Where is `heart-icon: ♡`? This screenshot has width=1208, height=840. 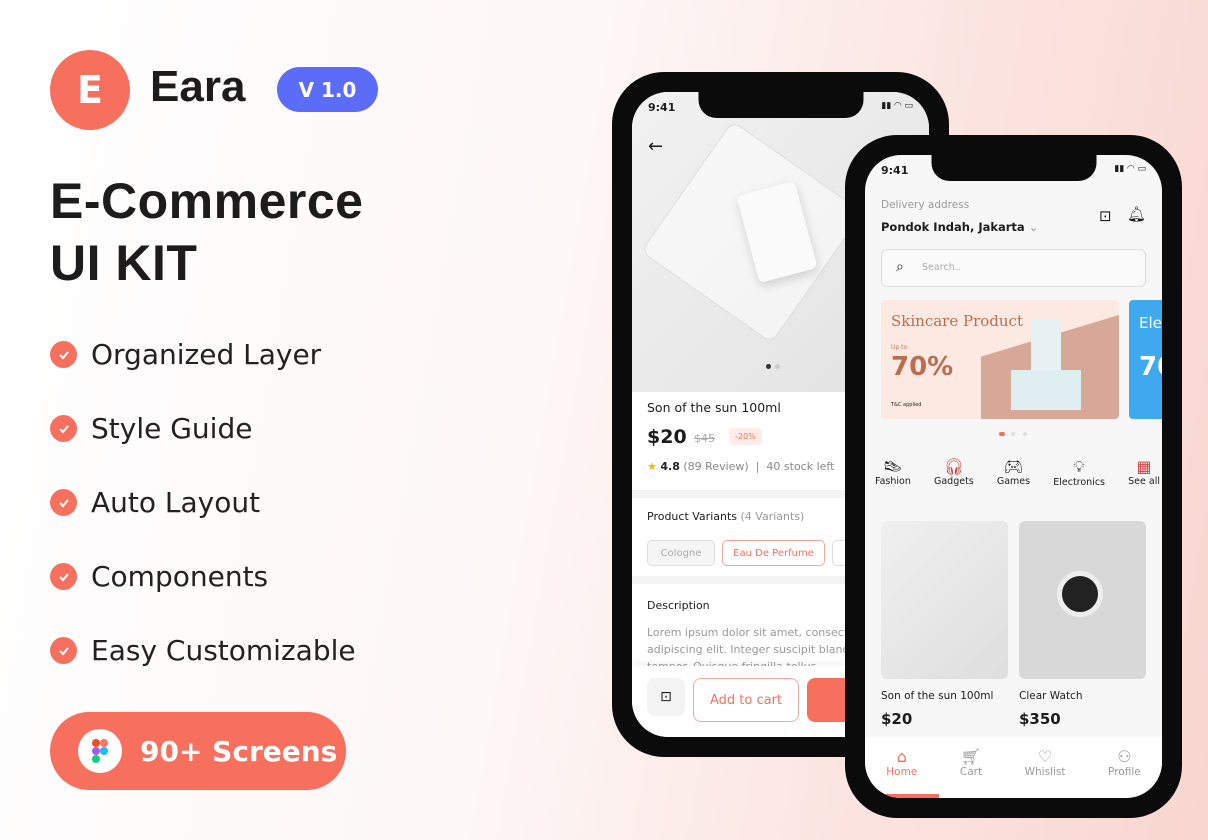 heart-icon: ♡ is located at coordinates (1045, 756).